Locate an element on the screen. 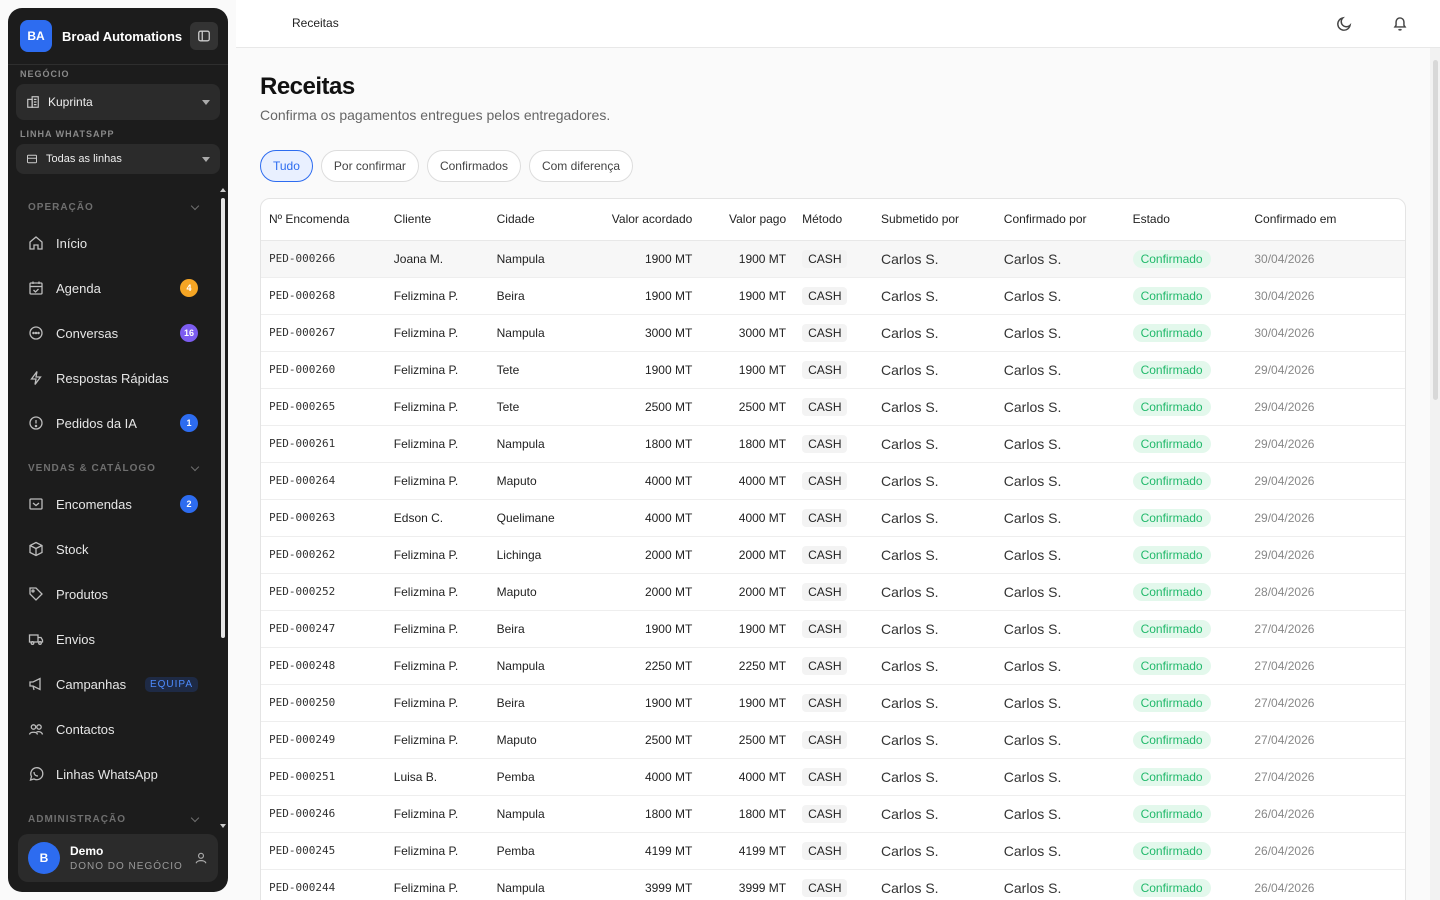 The image size is (1440, 900). confirmed-by-cell: Carlos S. is located at coordinates (1060, 407).